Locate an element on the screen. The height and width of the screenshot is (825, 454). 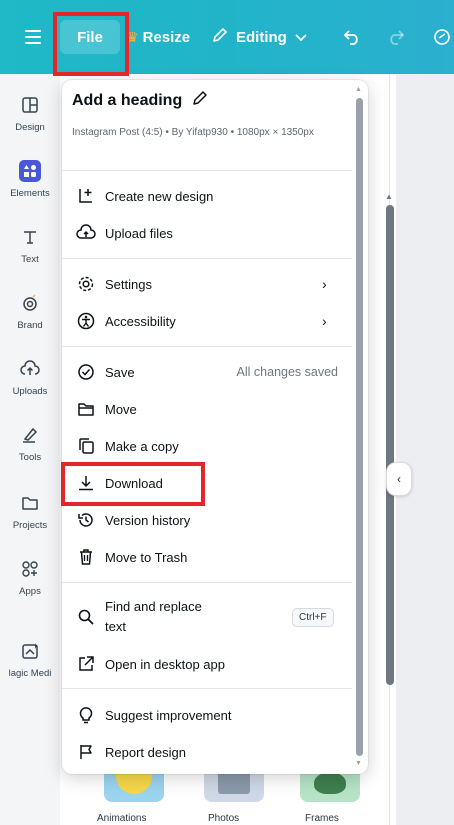
lightbulb-icon is located at coordinates (86, 715).